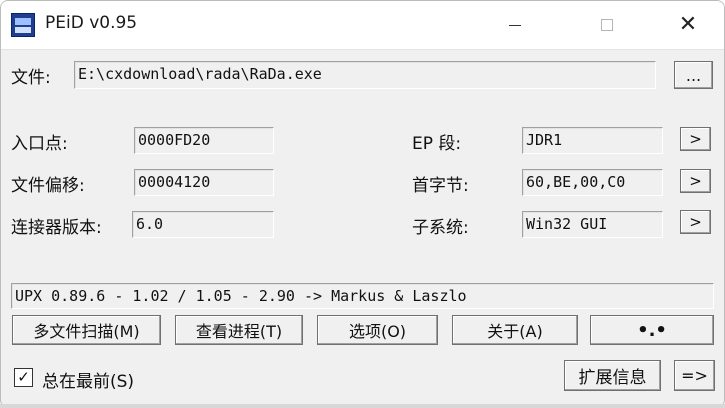 This screenshot has height=408, width=725. Describe the element at coordinates (695, 181) in the screenshot. I see `first-bytes-details-button: >` at that location.